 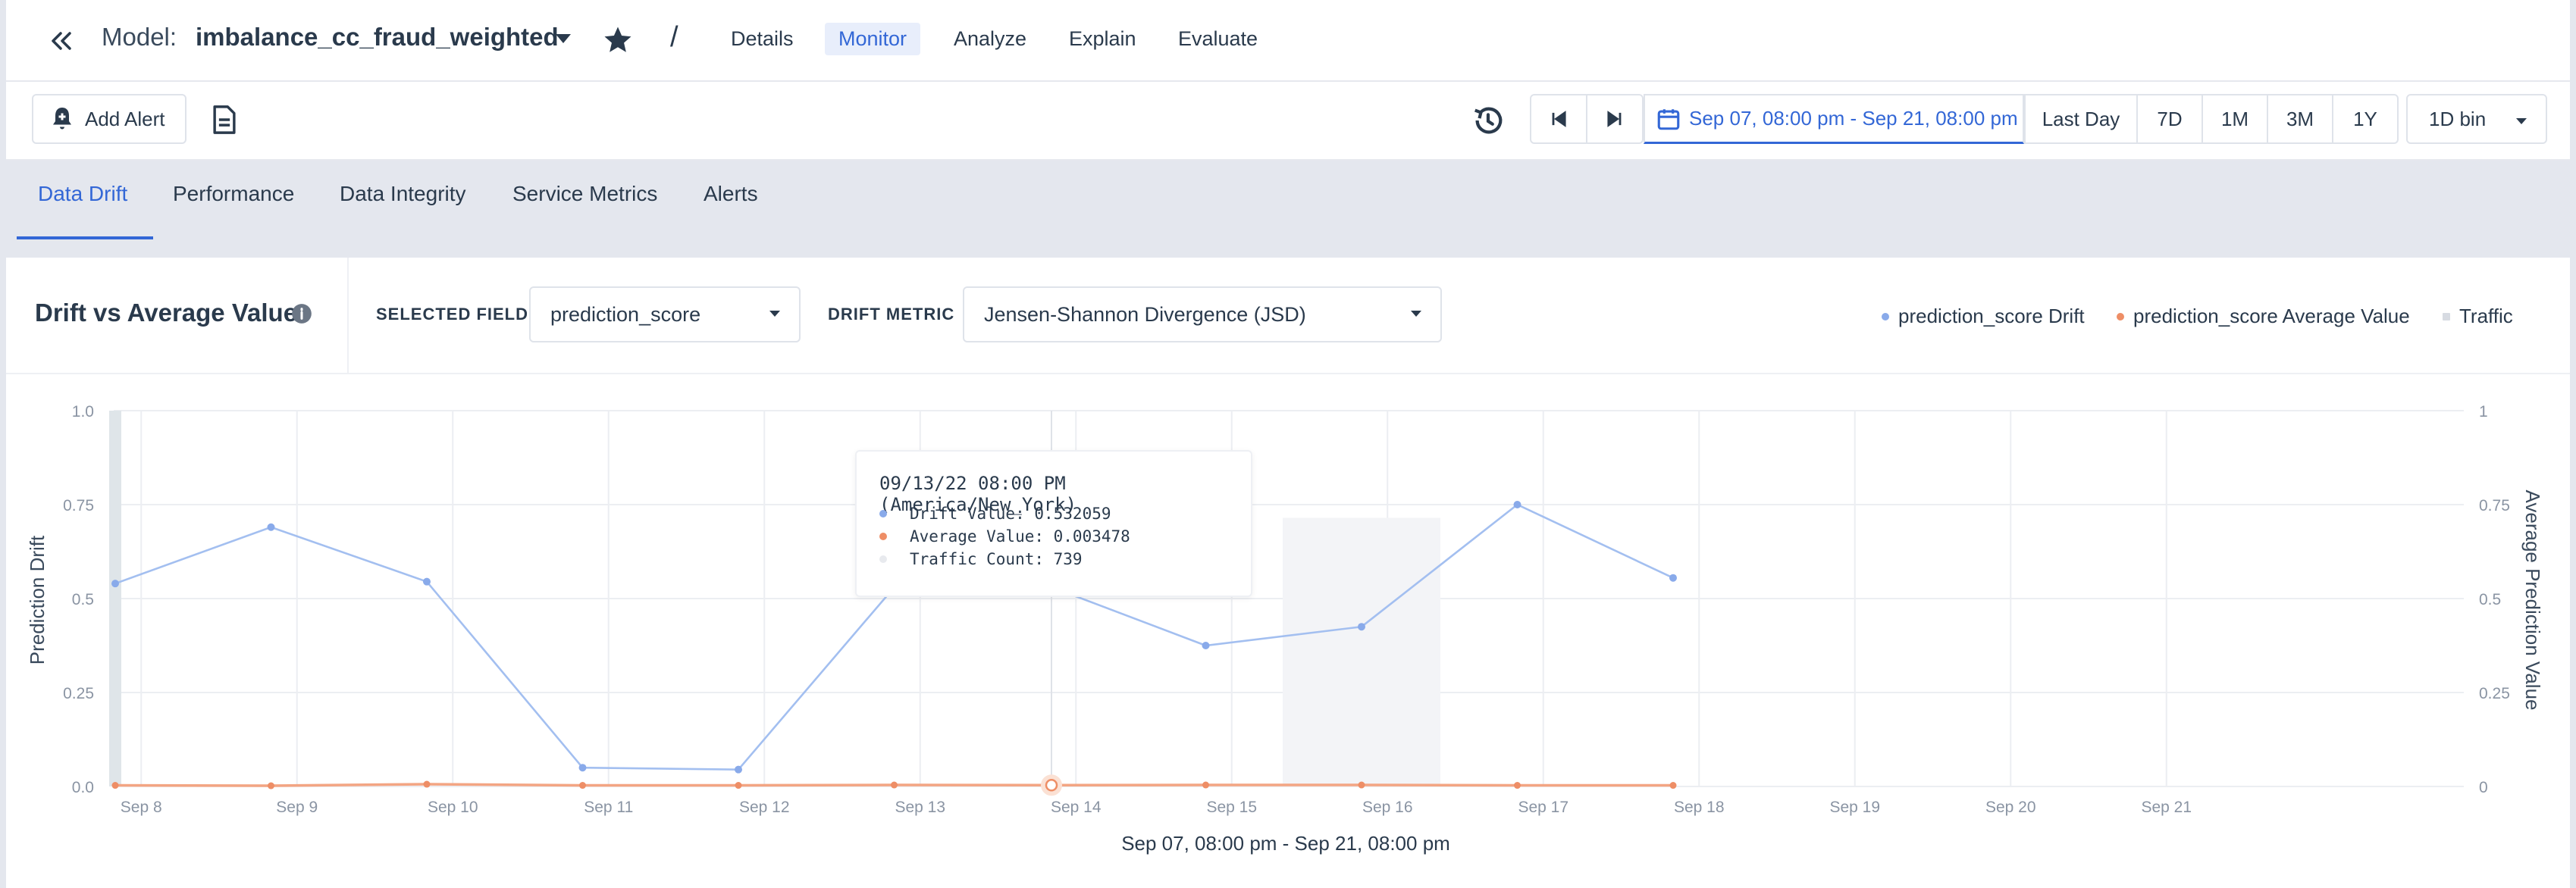 What do you see at coordinates (1010, 514) in the screenshot?
I see `tooltip-drift-value: Drift Value: 0.532059` at bounding box center [1010, 514].